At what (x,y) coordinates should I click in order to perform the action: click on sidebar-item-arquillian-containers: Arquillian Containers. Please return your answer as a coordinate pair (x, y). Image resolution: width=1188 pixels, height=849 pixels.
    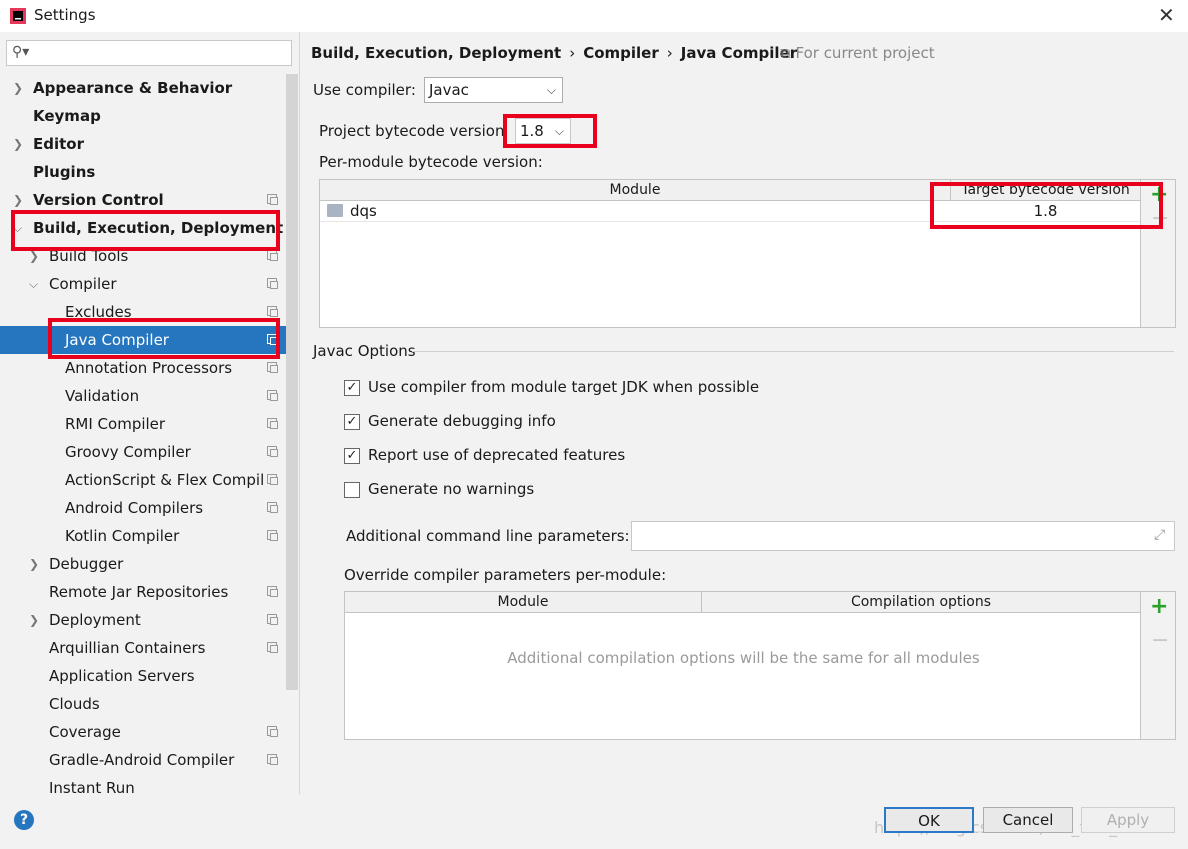
    Looking at the image, I should click on (143, 648).